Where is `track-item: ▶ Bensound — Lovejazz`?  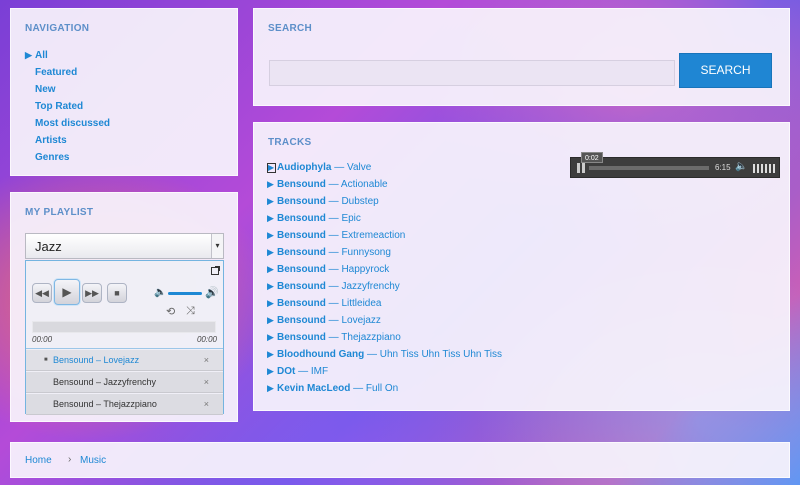 track-item: ▶ Bensound — Lovejazz is located at coordinates (384, 322).